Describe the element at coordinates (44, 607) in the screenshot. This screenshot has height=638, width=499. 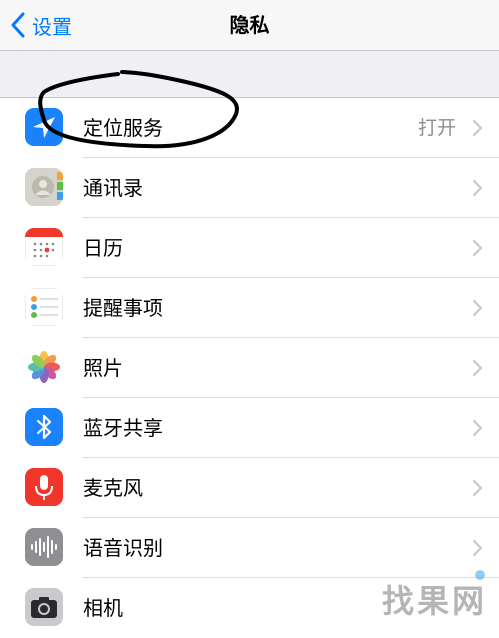
I see `camera-icon` at that location.